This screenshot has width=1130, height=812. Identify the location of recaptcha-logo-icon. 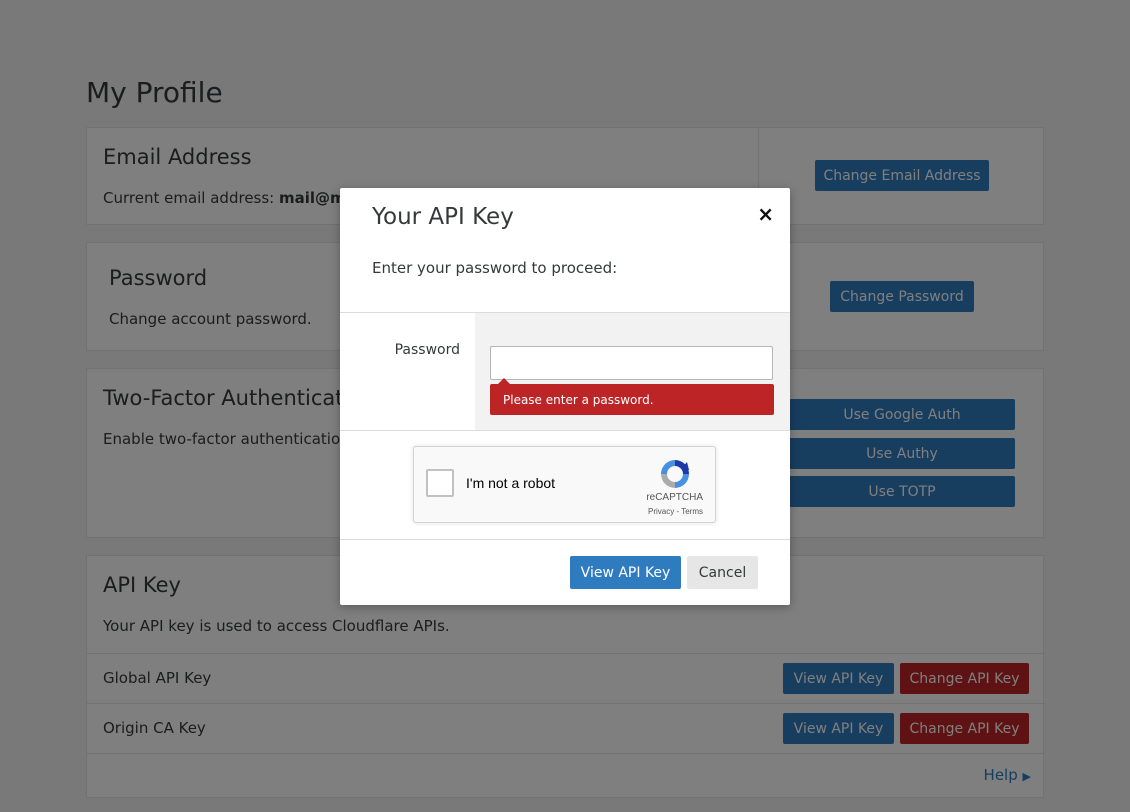
(675, 474).